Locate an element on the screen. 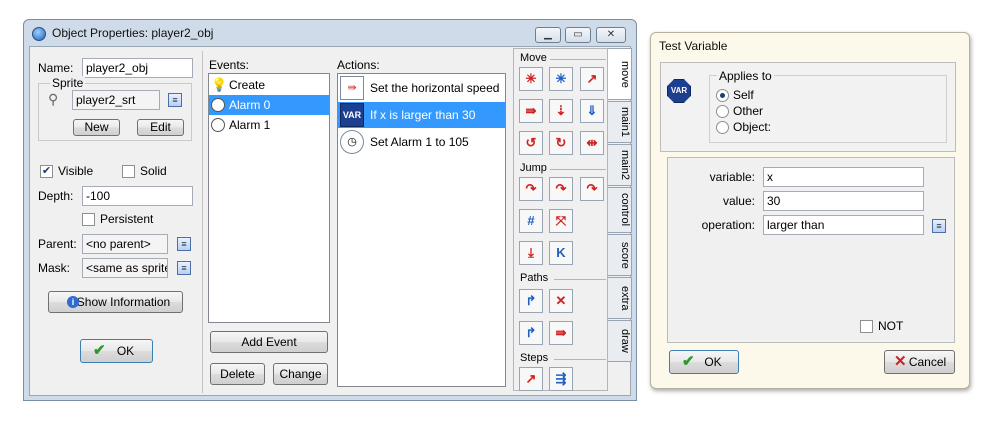  window-title: Object Properties: player2_obj is located at coordinates (133, 33).